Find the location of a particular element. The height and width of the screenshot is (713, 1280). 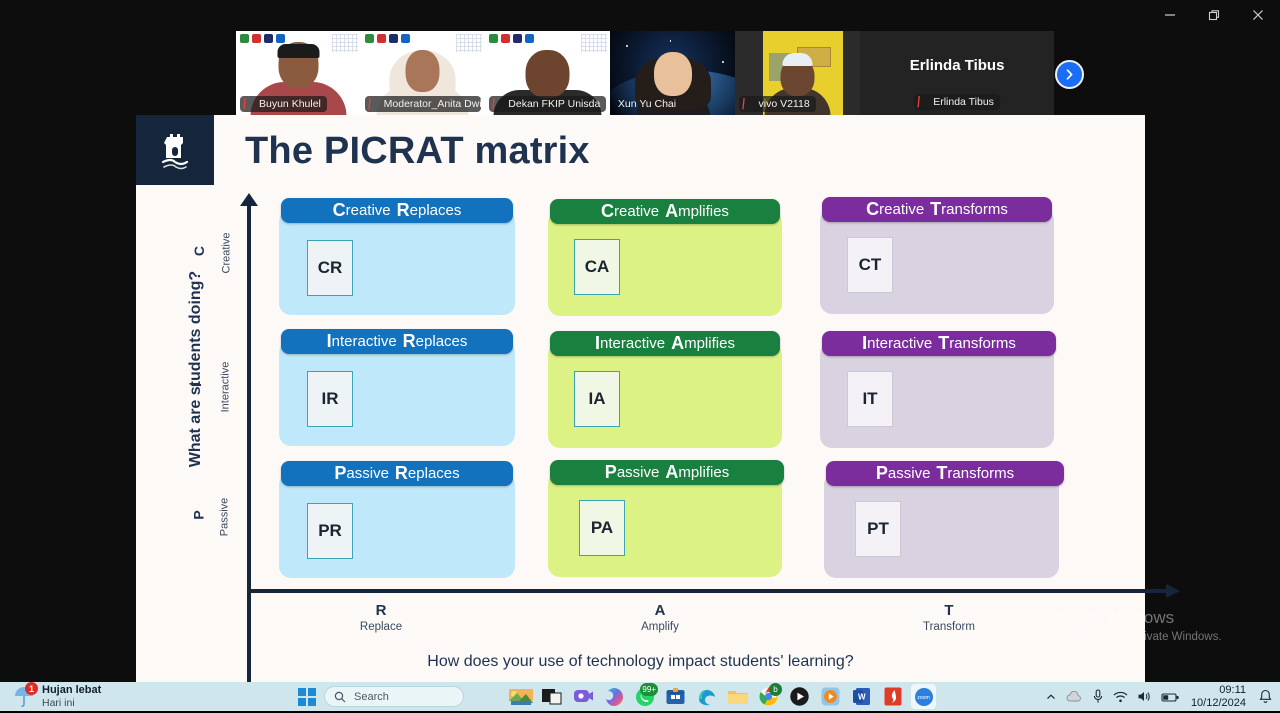

windows-start-icon is located at coordinates (307, 697).